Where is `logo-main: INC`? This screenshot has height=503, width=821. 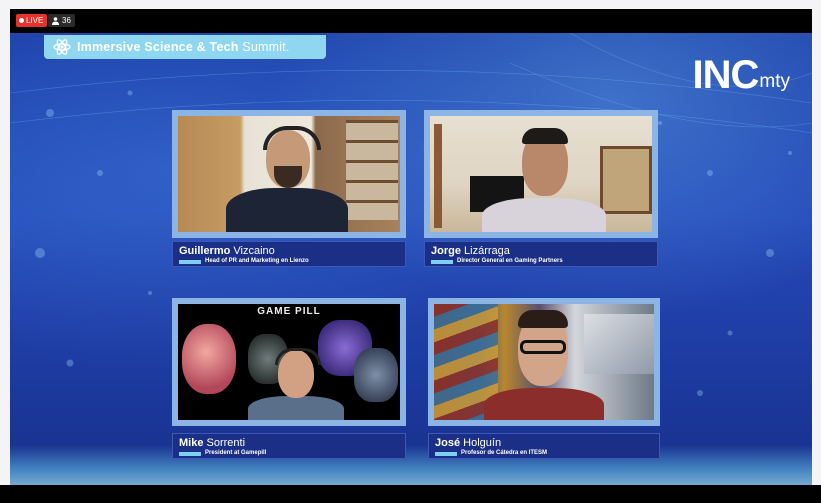 logo-main: INC is located at coordinates (726, 75).